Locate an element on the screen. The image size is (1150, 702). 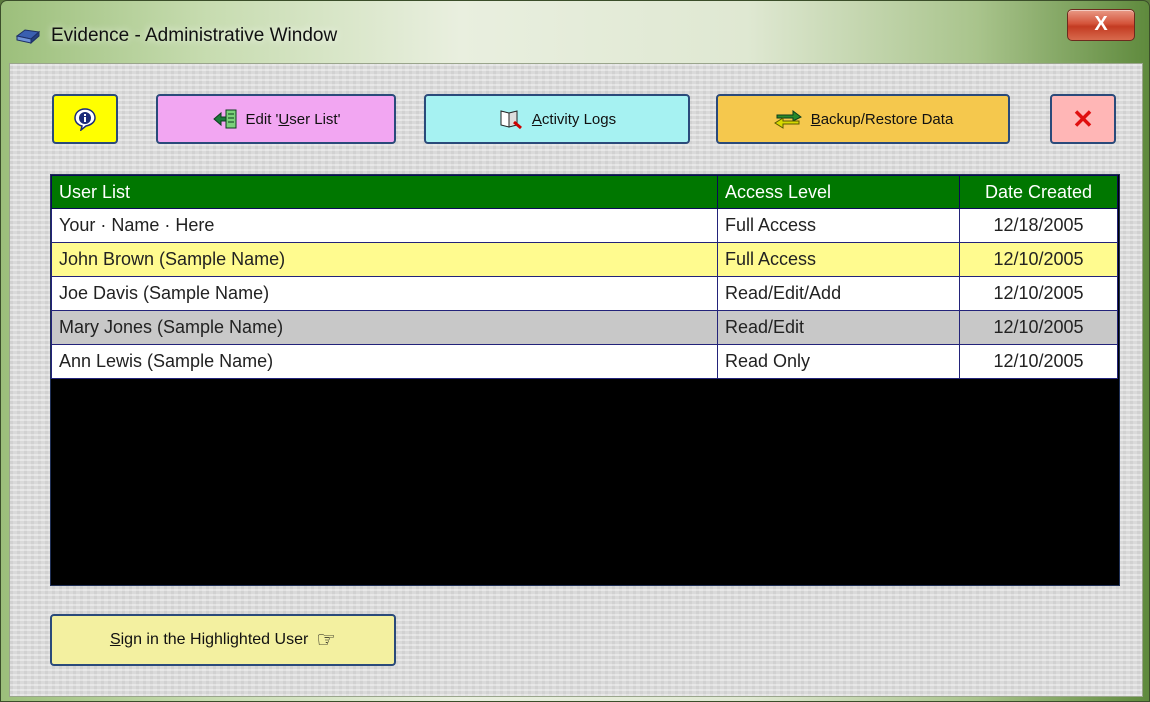
close-button: ✕ is located at coordinates (1083, 119).